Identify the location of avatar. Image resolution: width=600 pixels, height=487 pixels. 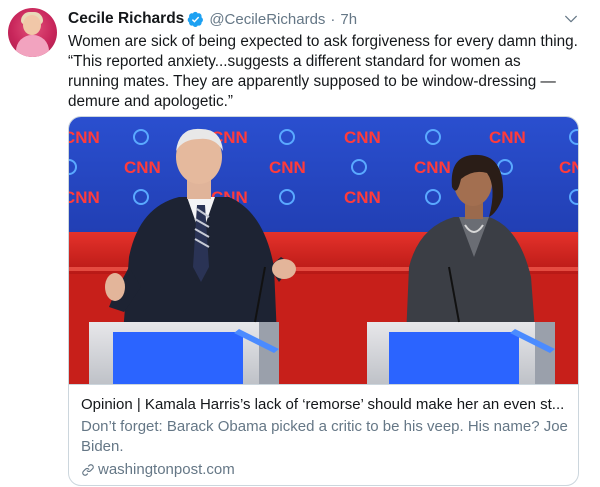
(32, 32).